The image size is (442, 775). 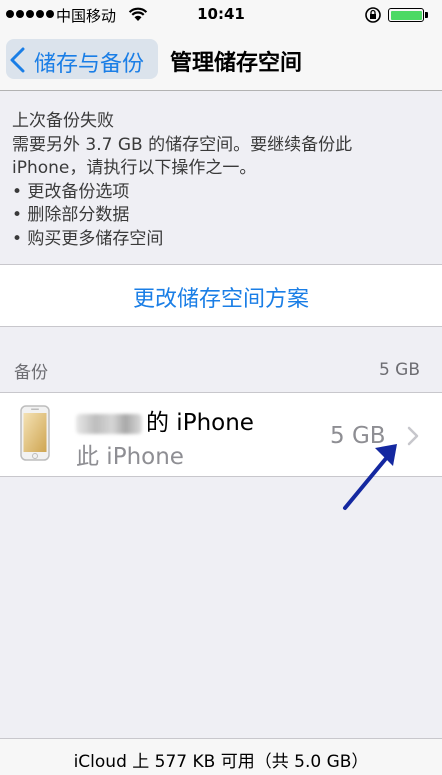 What do you see at coordinates (31, 373) in the screenshot?
I see `backups-section-header: 备份` at bounding box center [31, 373].